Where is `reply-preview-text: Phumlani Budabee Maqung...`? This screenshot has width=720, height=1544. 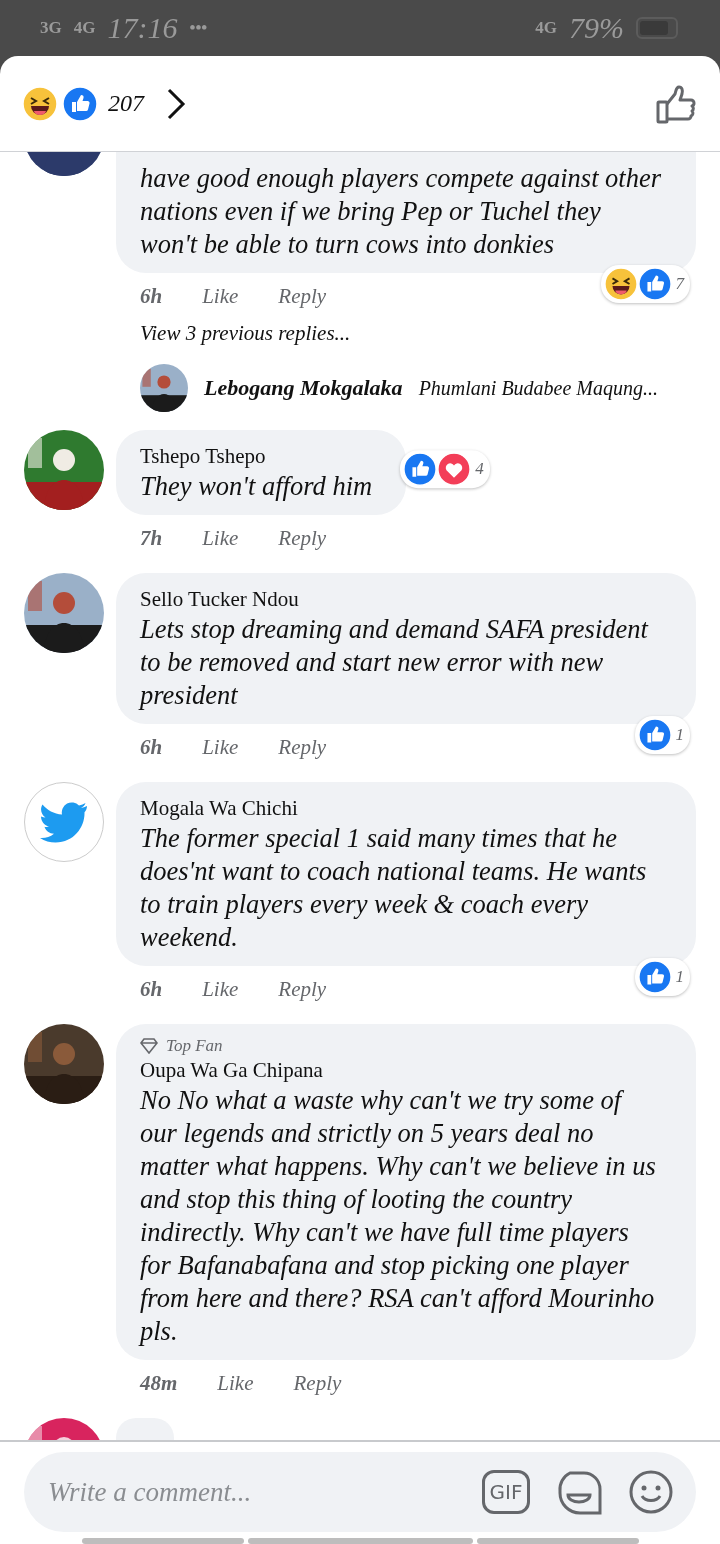
reply-preview-text: Phumlani Budabee Maqung... is located at coordinates (538, 388).